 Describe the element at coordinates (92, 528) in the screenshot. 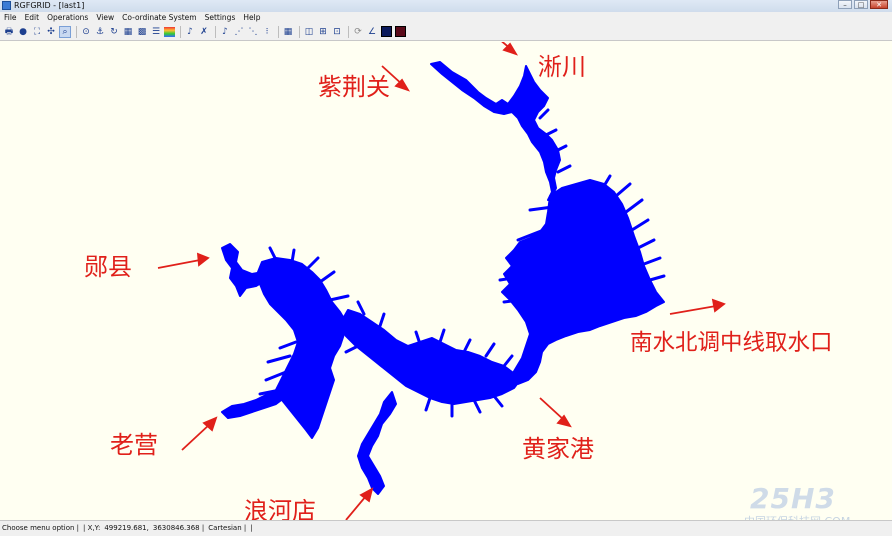

I see `status-coords-label: | X,Y:` at that location.